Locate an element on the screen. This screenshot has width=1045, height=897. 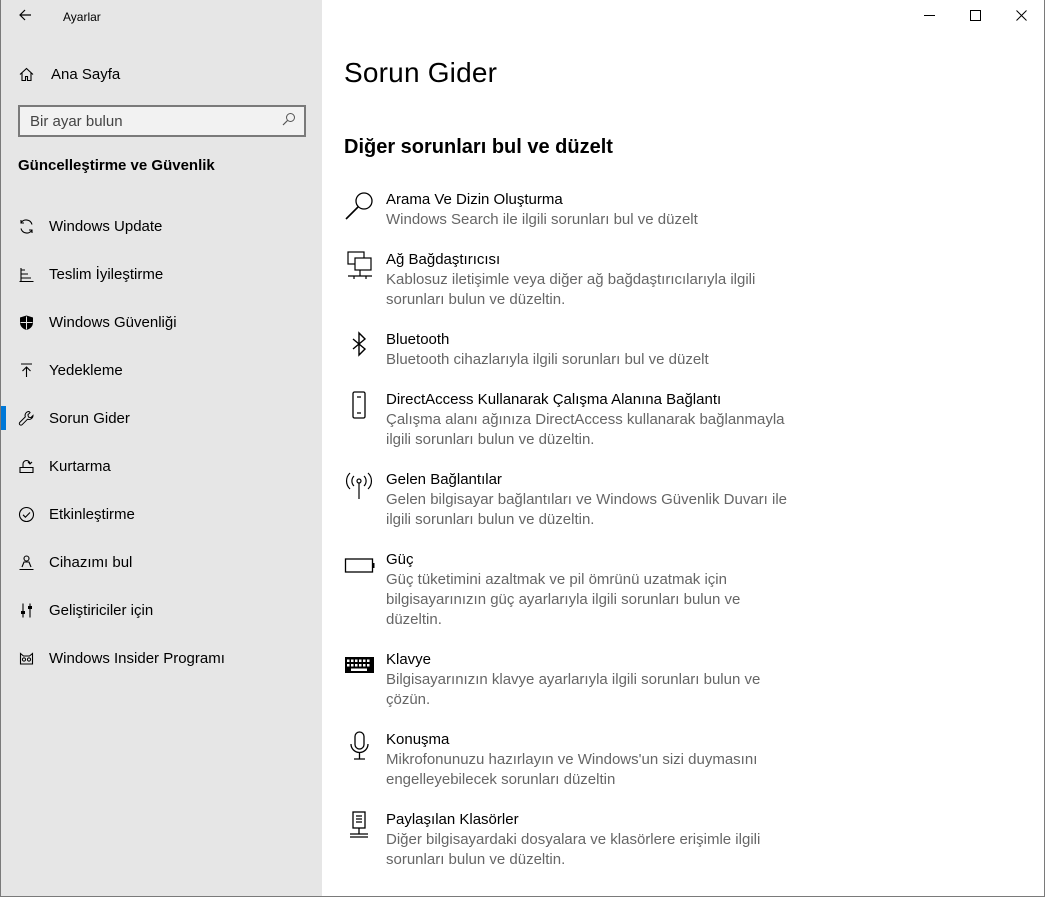
shared-folder-icon is located at coordinates (360, 850).